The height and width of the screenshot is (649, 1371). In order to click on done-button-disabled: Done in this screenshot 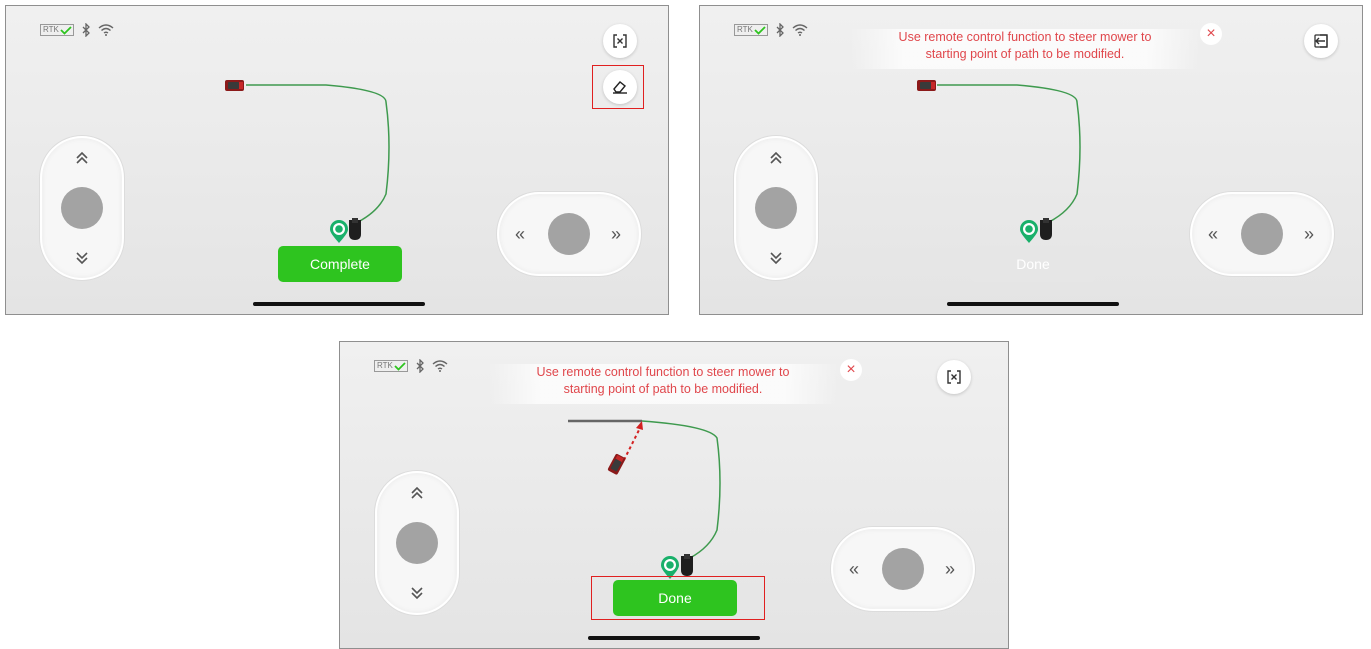, I will do `click(1033, 264)`.